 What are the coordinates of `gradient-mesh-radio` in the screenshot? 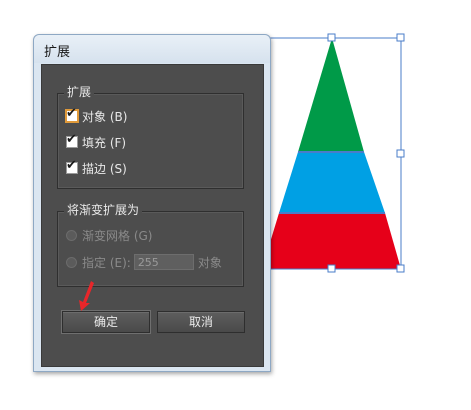 It's located at (71, 235).